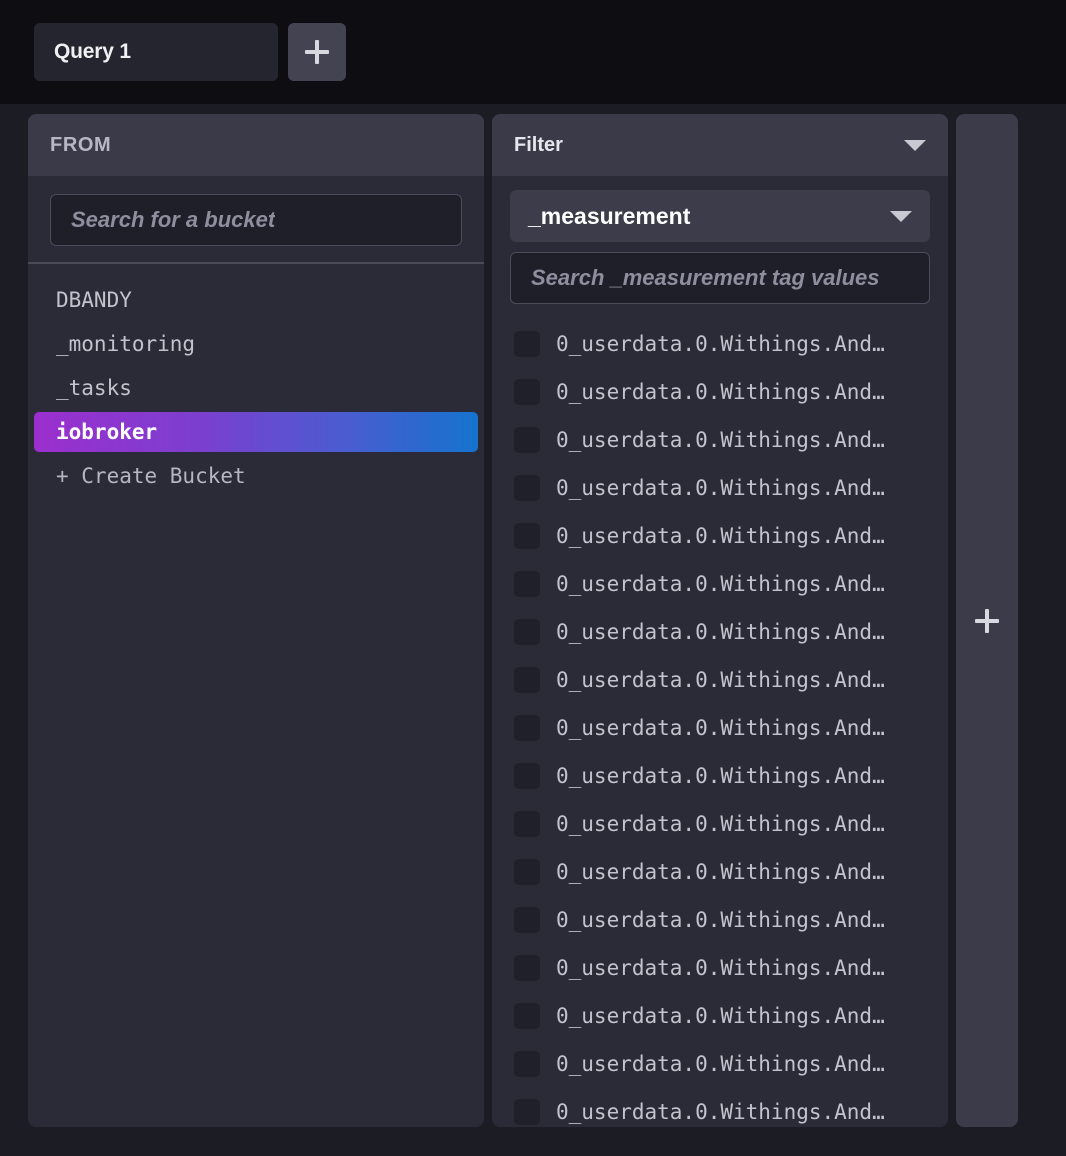 The image size is (1066, 1156). I want to click on query-tab-query-1: Query 1, so click(156, 52).